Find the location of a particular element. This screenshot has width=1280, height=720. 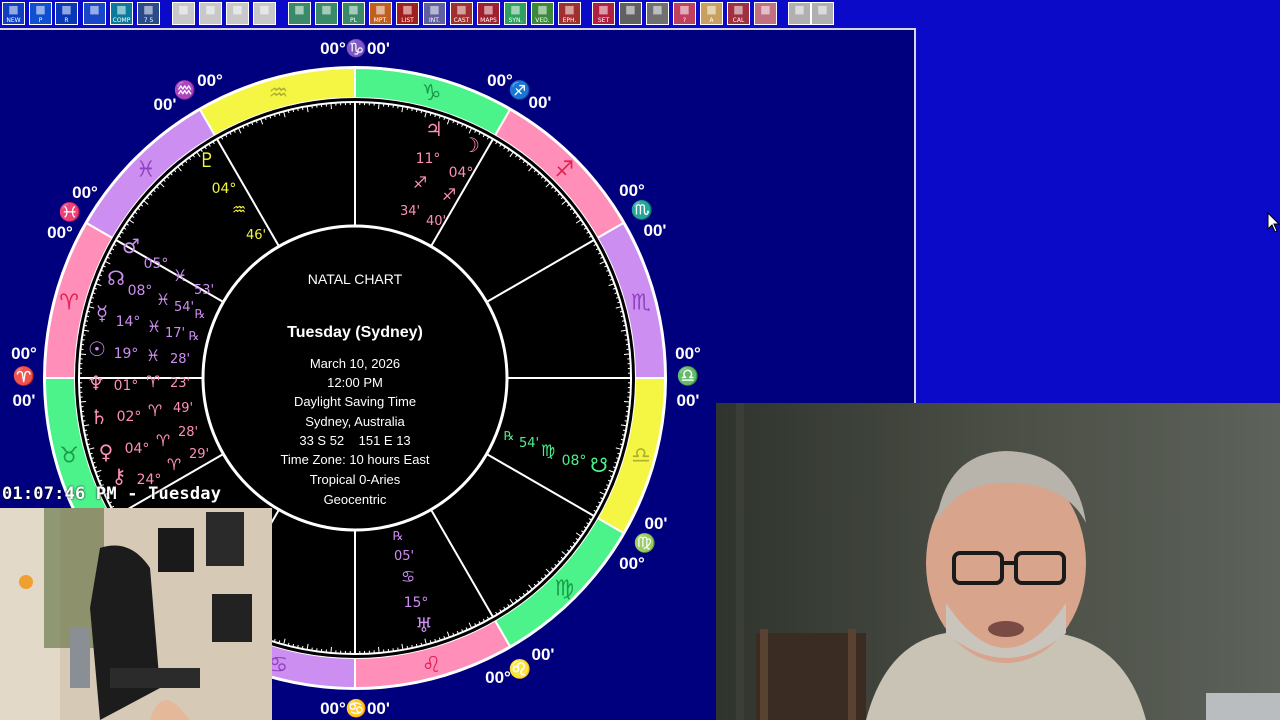

toolbar-zoom-out-button: ■ is located at coordinates (822, 13).